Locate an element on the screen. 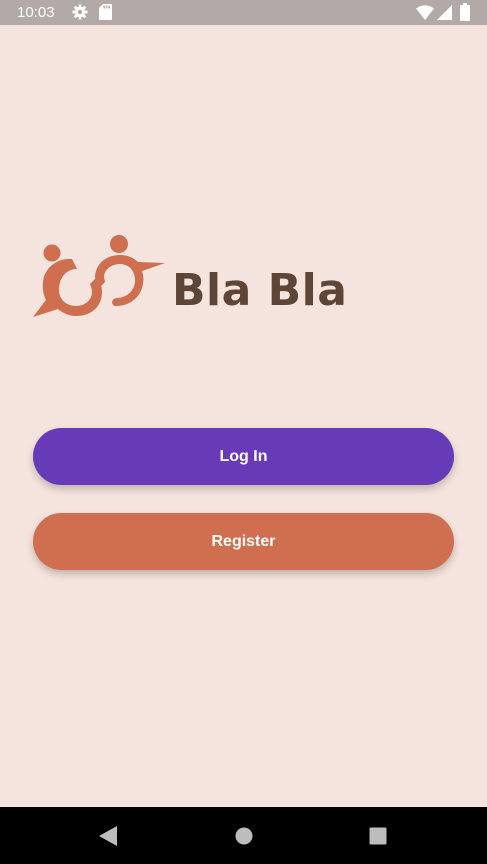  status-time: 10:03 is located at coordinates (36, 12).